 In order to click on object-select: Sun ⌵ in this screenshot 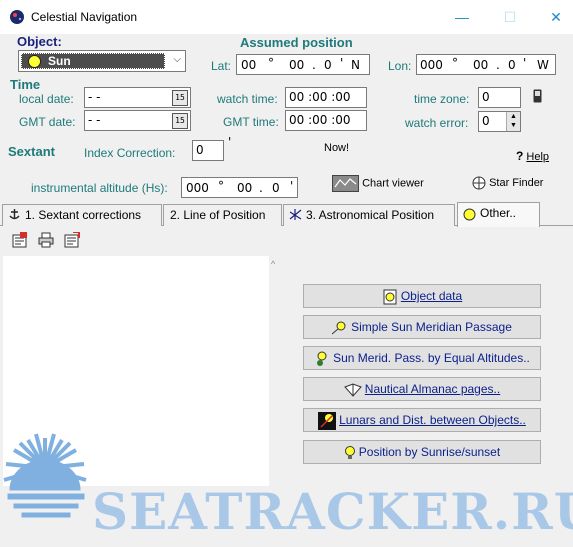, I will do `click(102, 61)`.